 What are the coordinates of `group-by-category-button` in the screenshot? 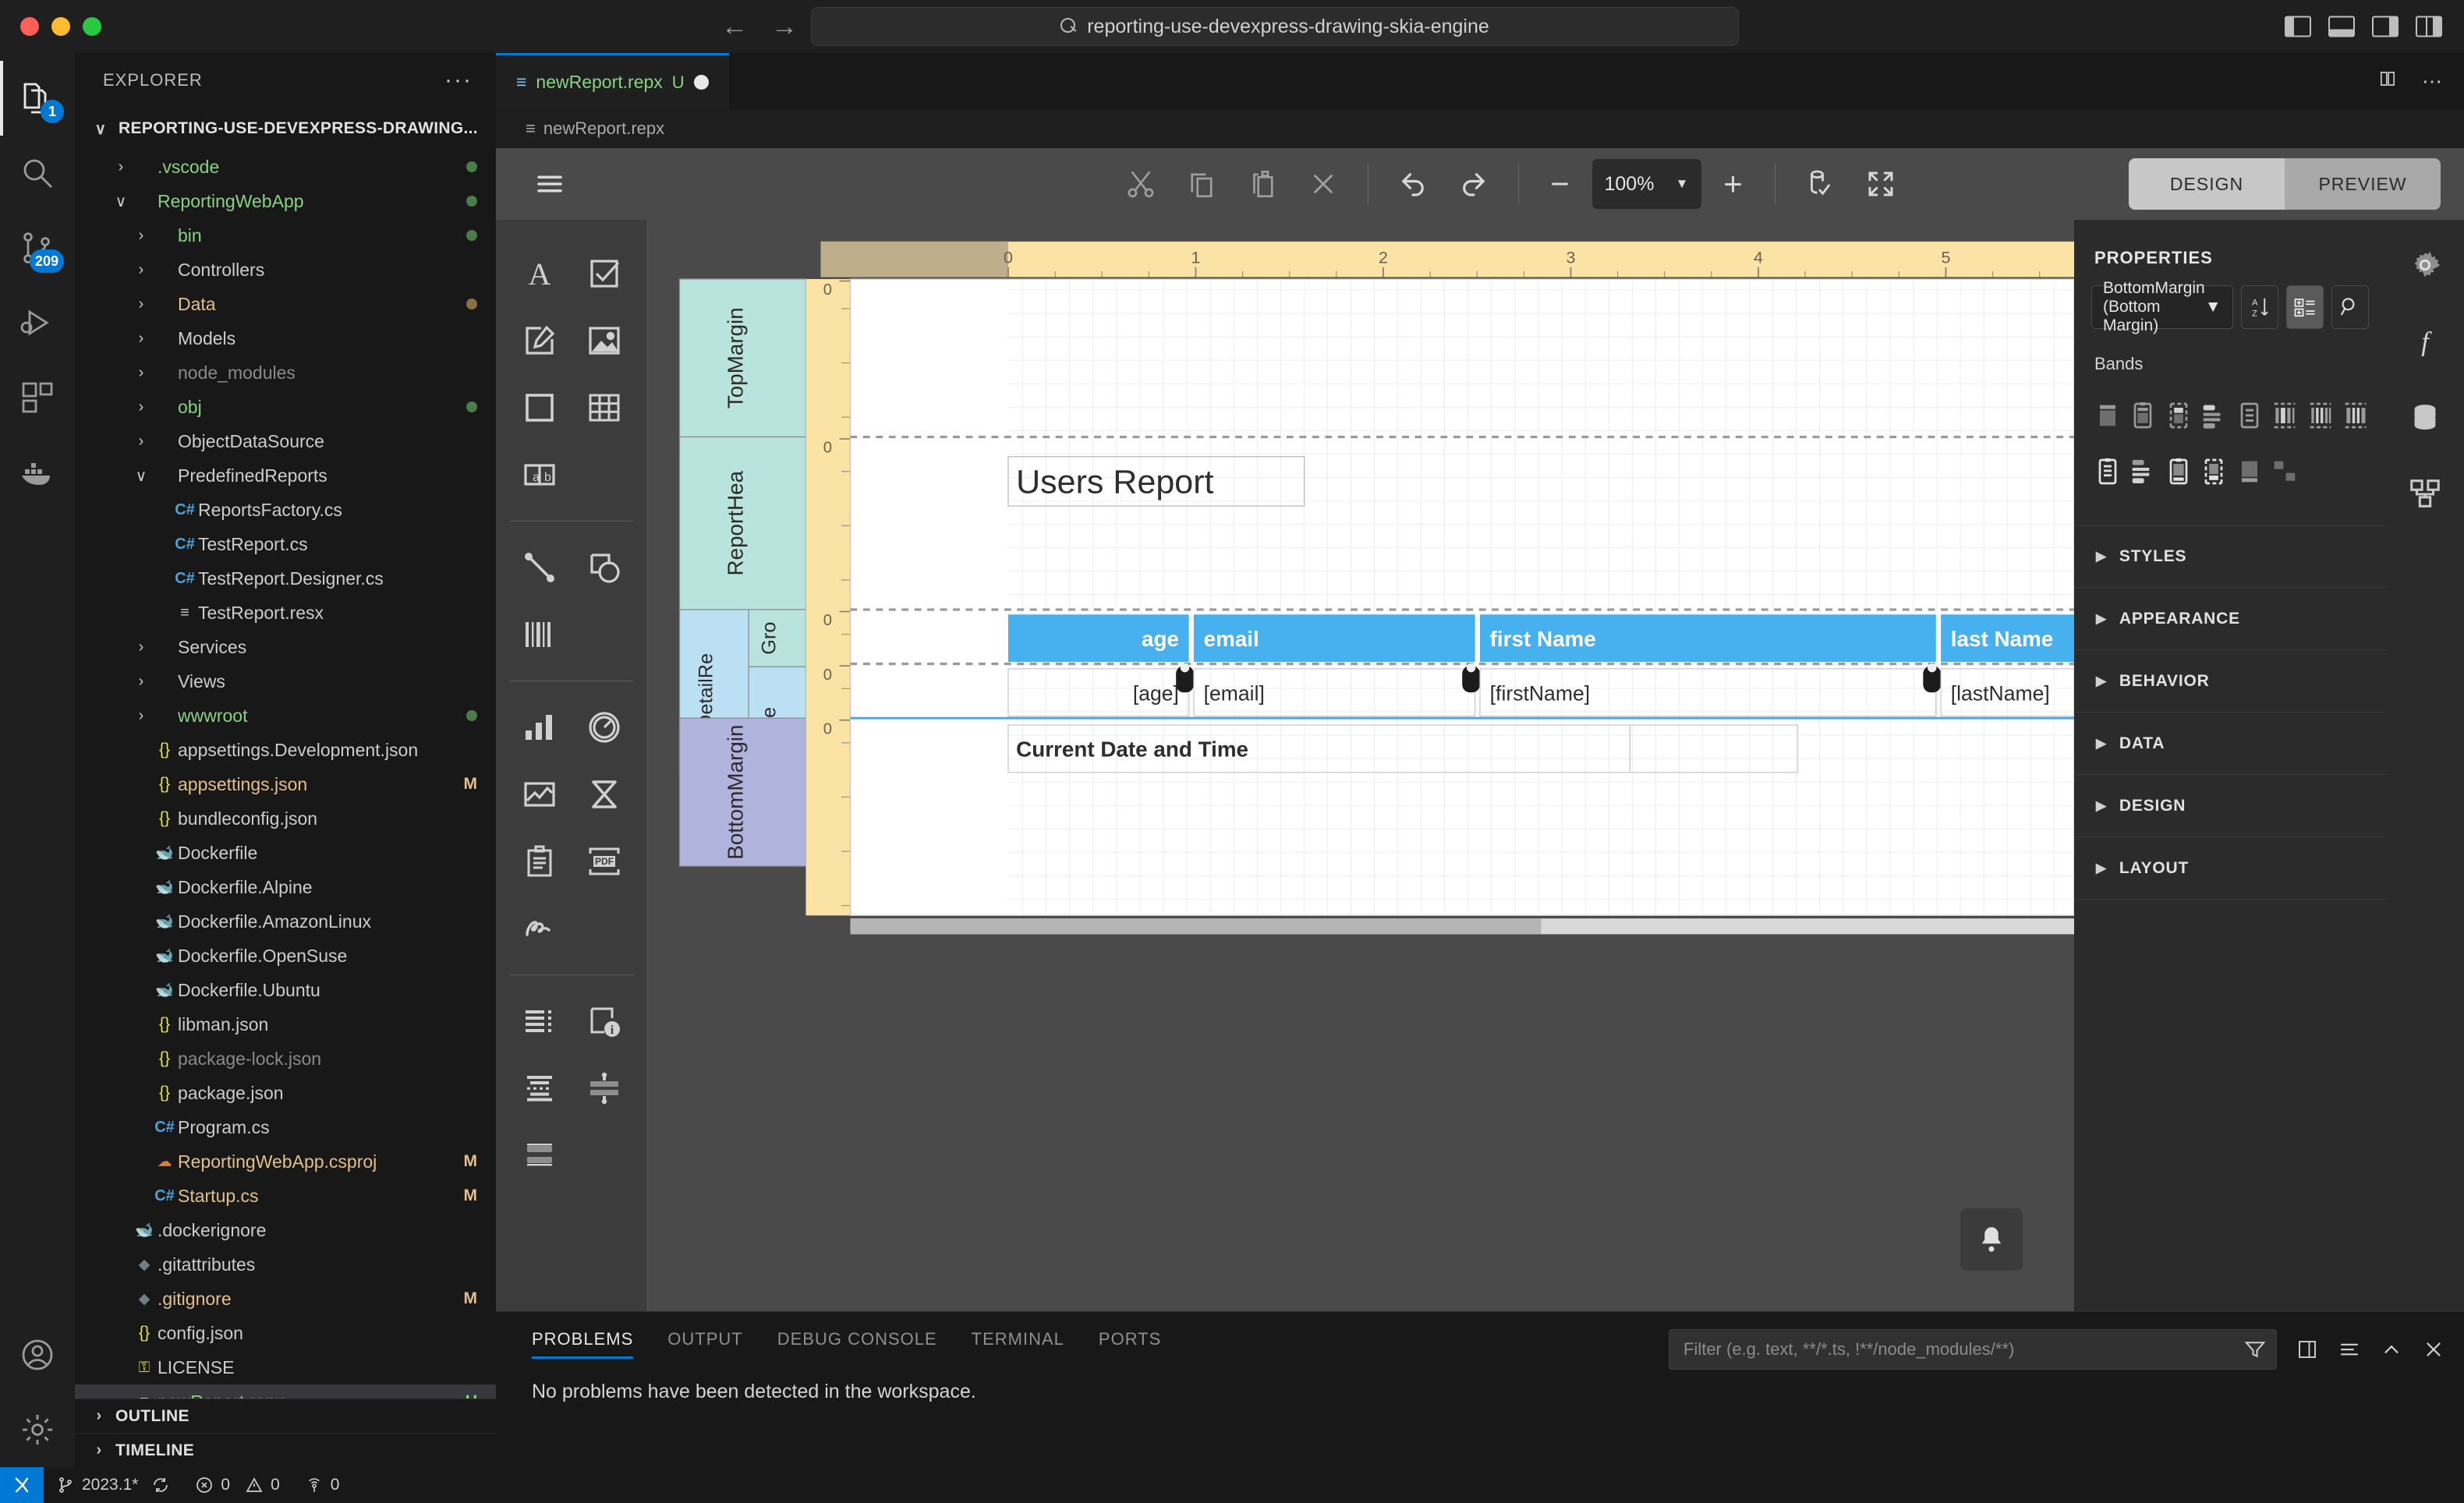 It's located at (2305, 307).